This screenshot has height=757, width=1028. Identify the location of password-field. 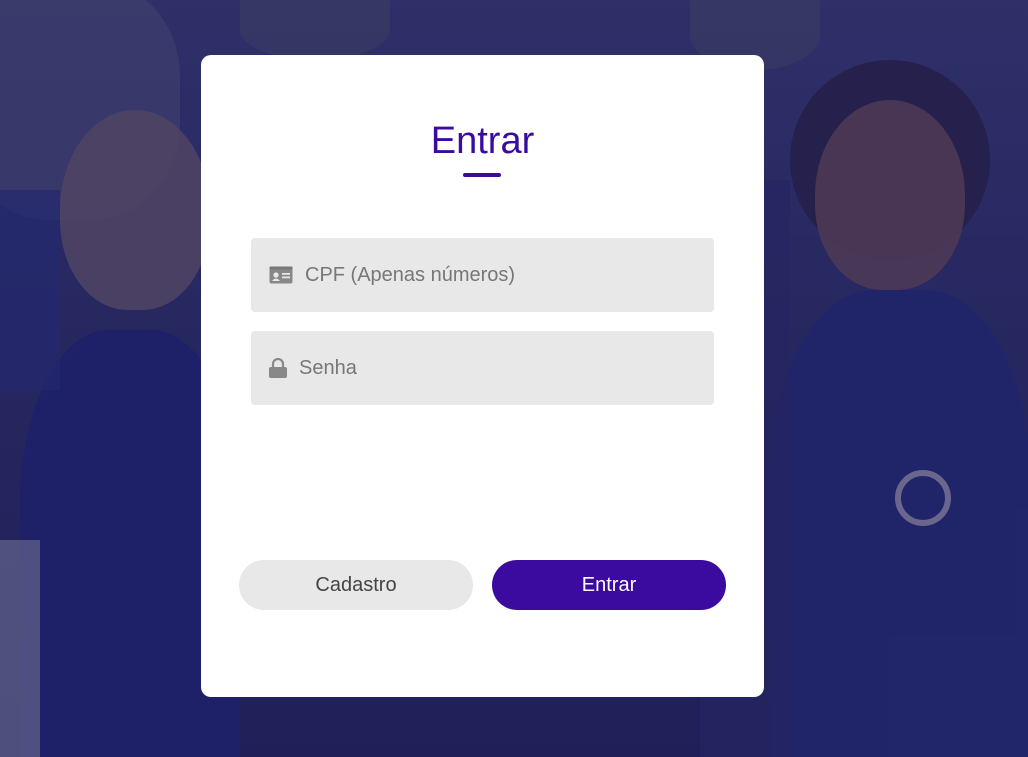
(482, 368).